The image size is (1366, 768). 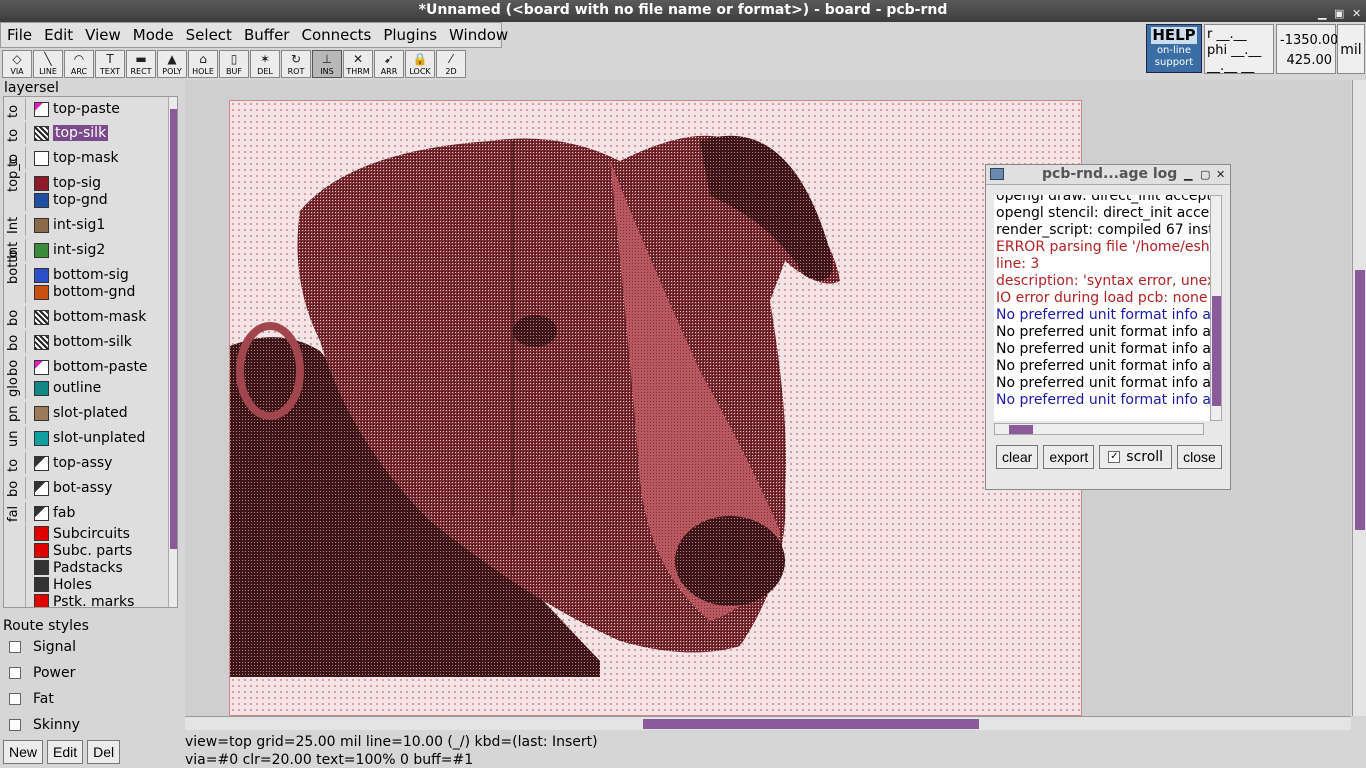 I want to click on layer-row-top-gnd: top-gnd, so click(x=83, y=200).